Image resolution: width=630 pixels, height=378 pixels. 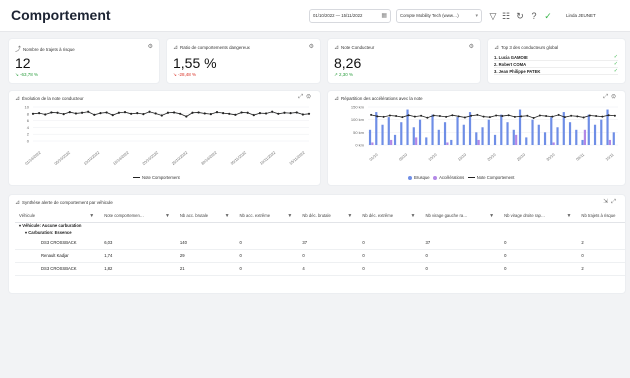 What do you see at coordinates (28, 134) in the screenshot?
I see `y-tick-label: 2` at bounding box center [28, 134].